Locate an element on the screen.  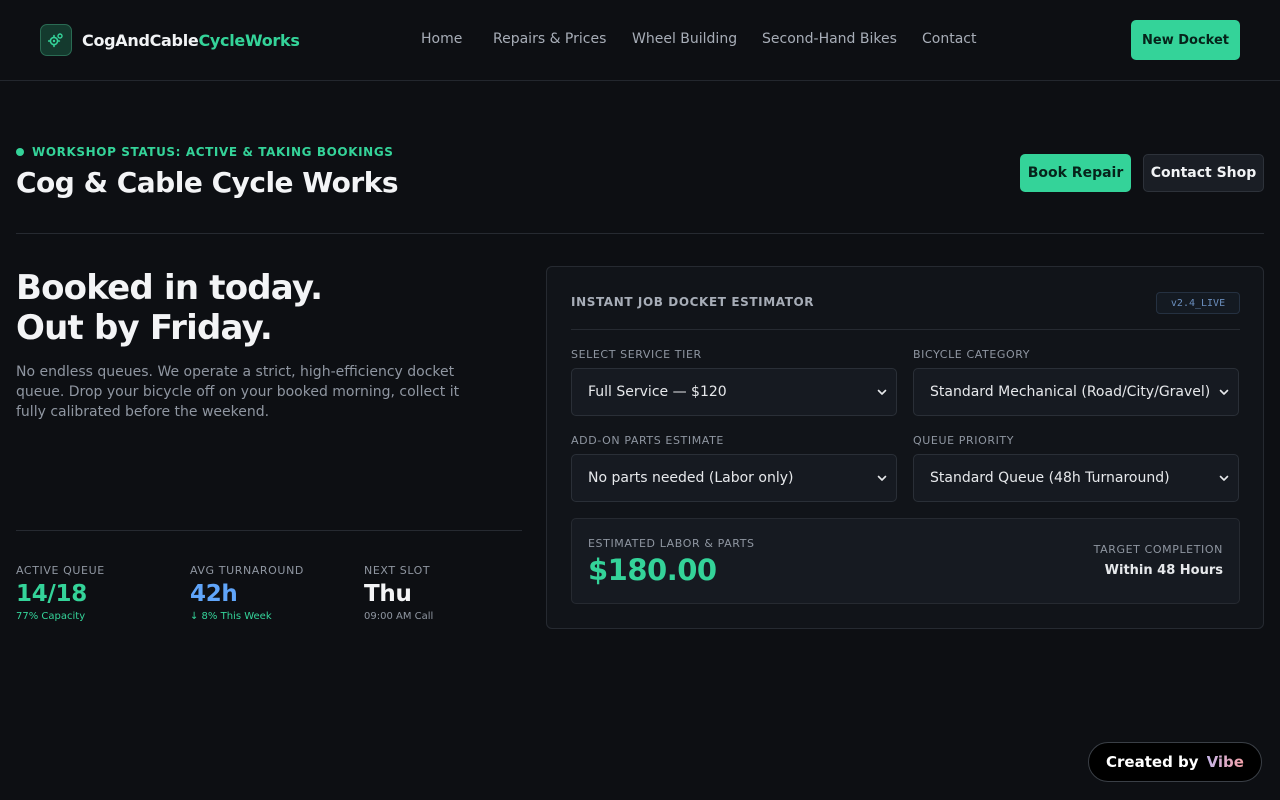
contact-shop-button: Contact Shop is located at coordinates (1203, 173).